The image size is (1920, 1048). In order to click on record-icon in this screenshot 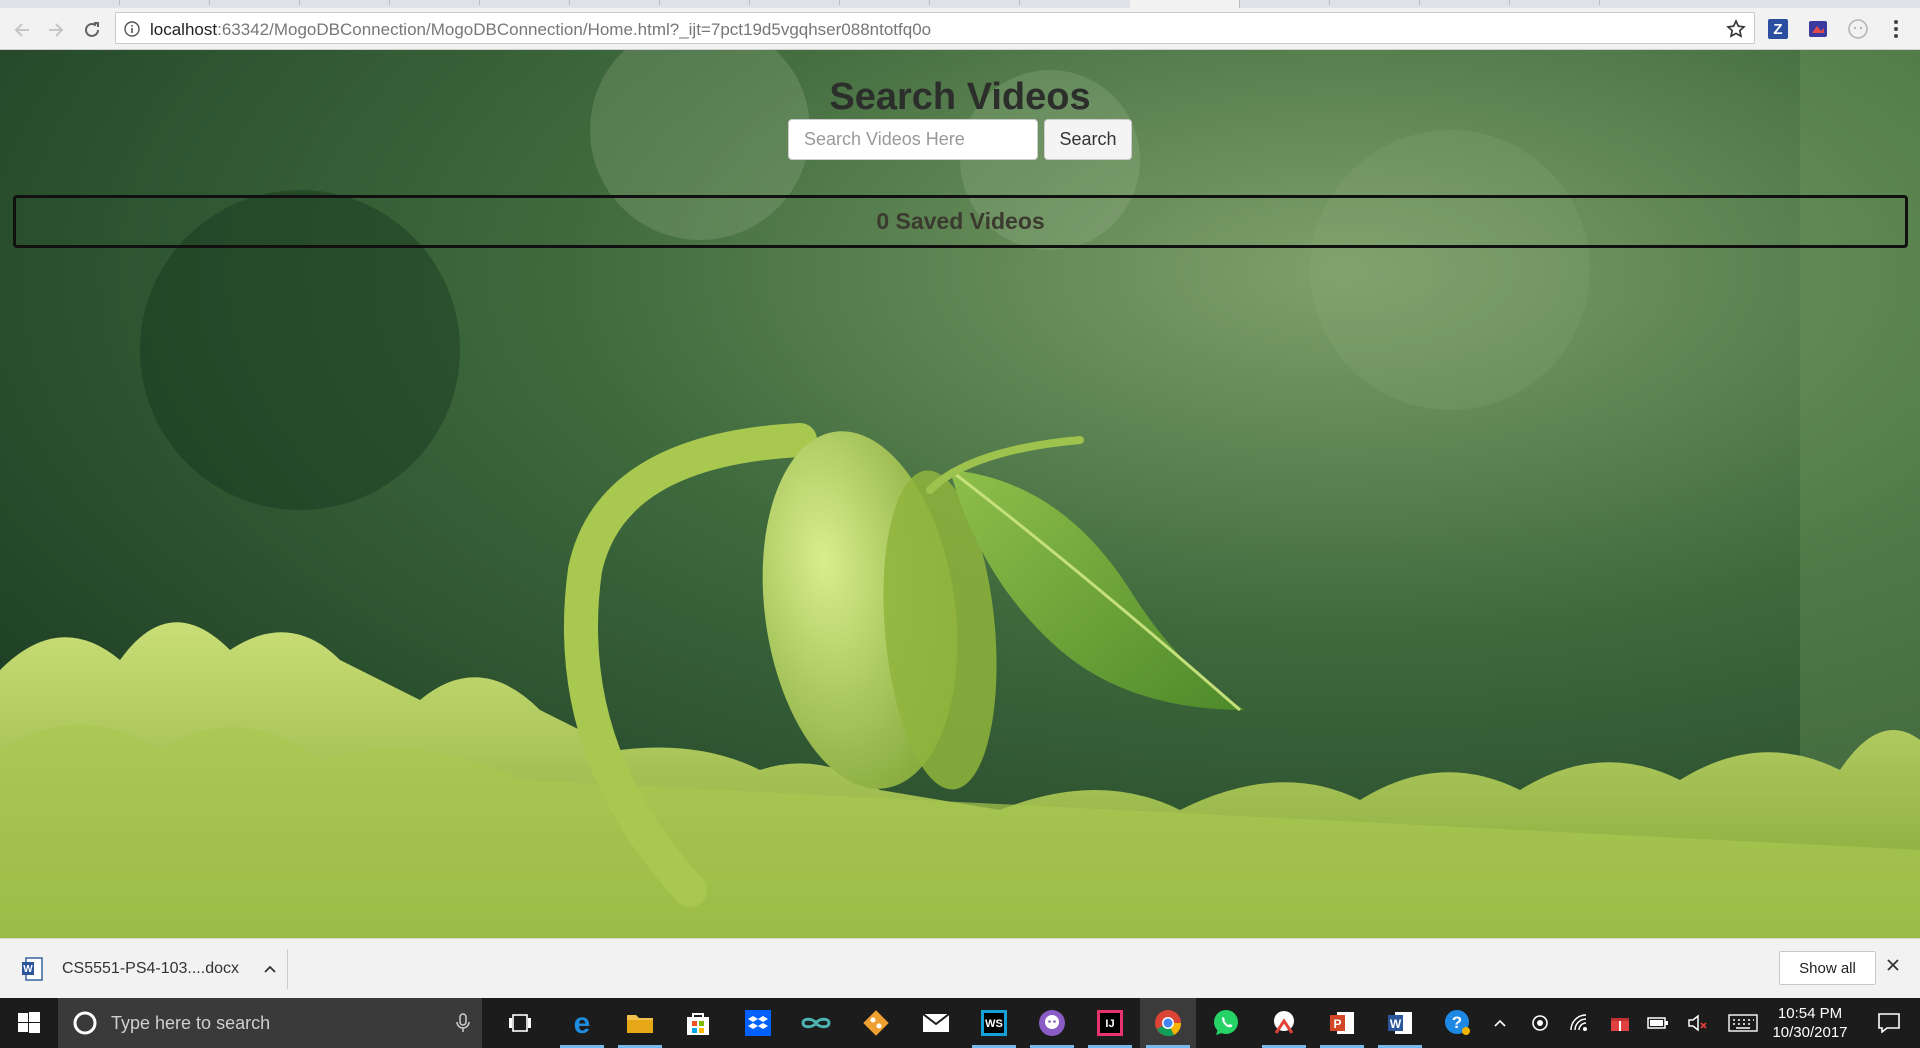, I will do `click(1540, 1023)`.